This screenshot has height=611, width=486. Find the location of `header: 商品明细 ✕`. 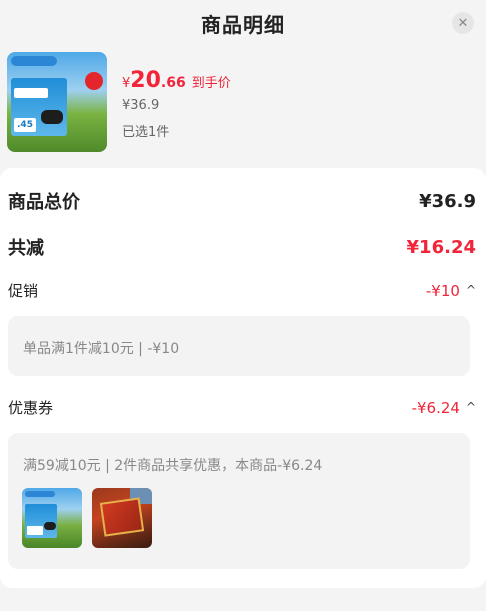

header: 商品明细 ✕ is located at coordinates (243, 23).